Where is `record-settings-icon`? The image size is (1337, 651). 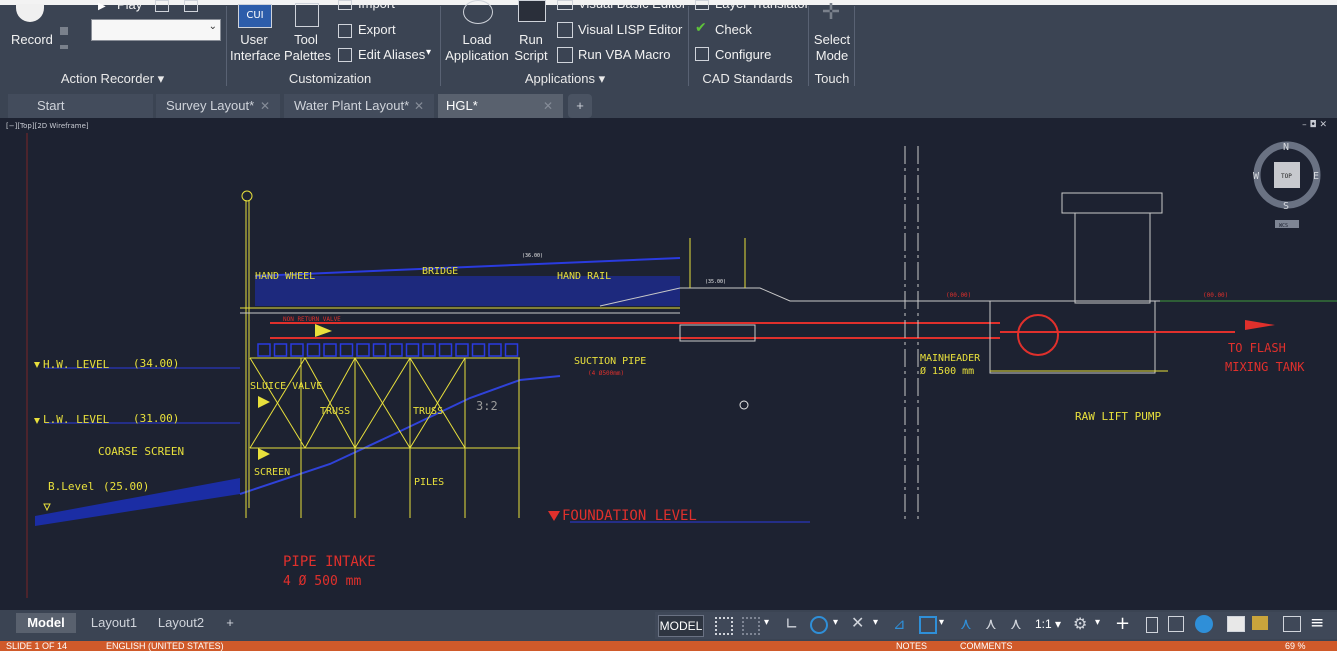
record-settings-icon is located at coordinates (162, 6).